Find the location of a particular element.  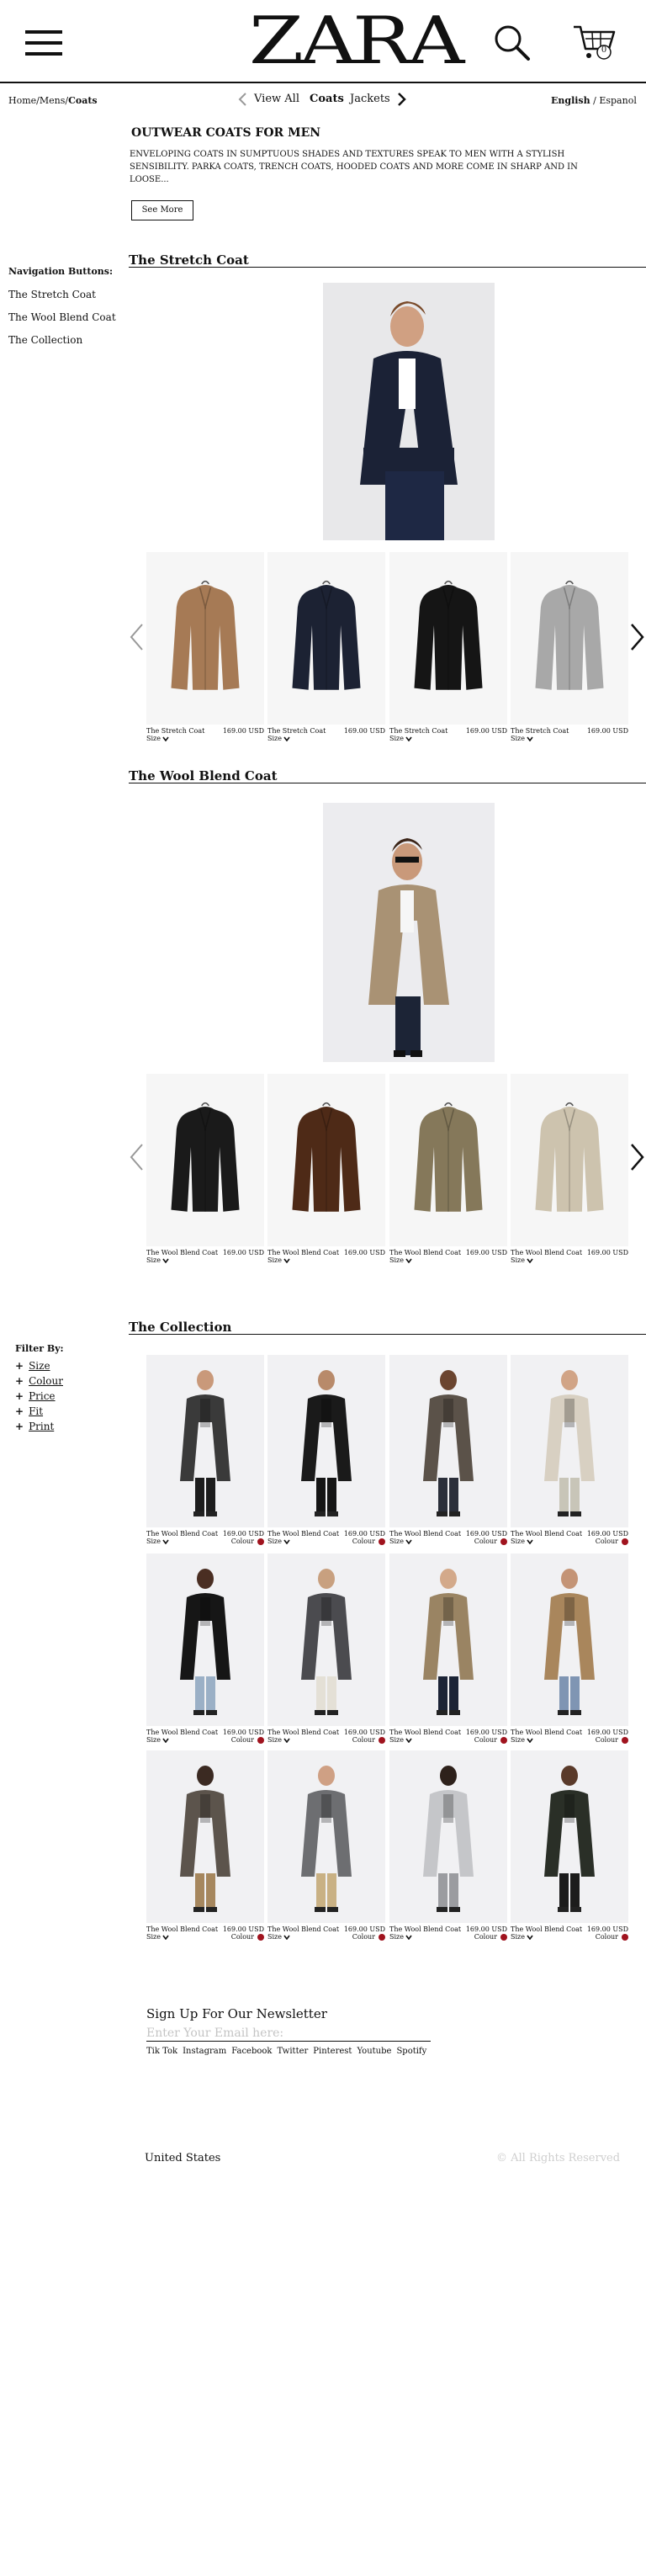

category-next-icon is located at coordinates (402, 100).